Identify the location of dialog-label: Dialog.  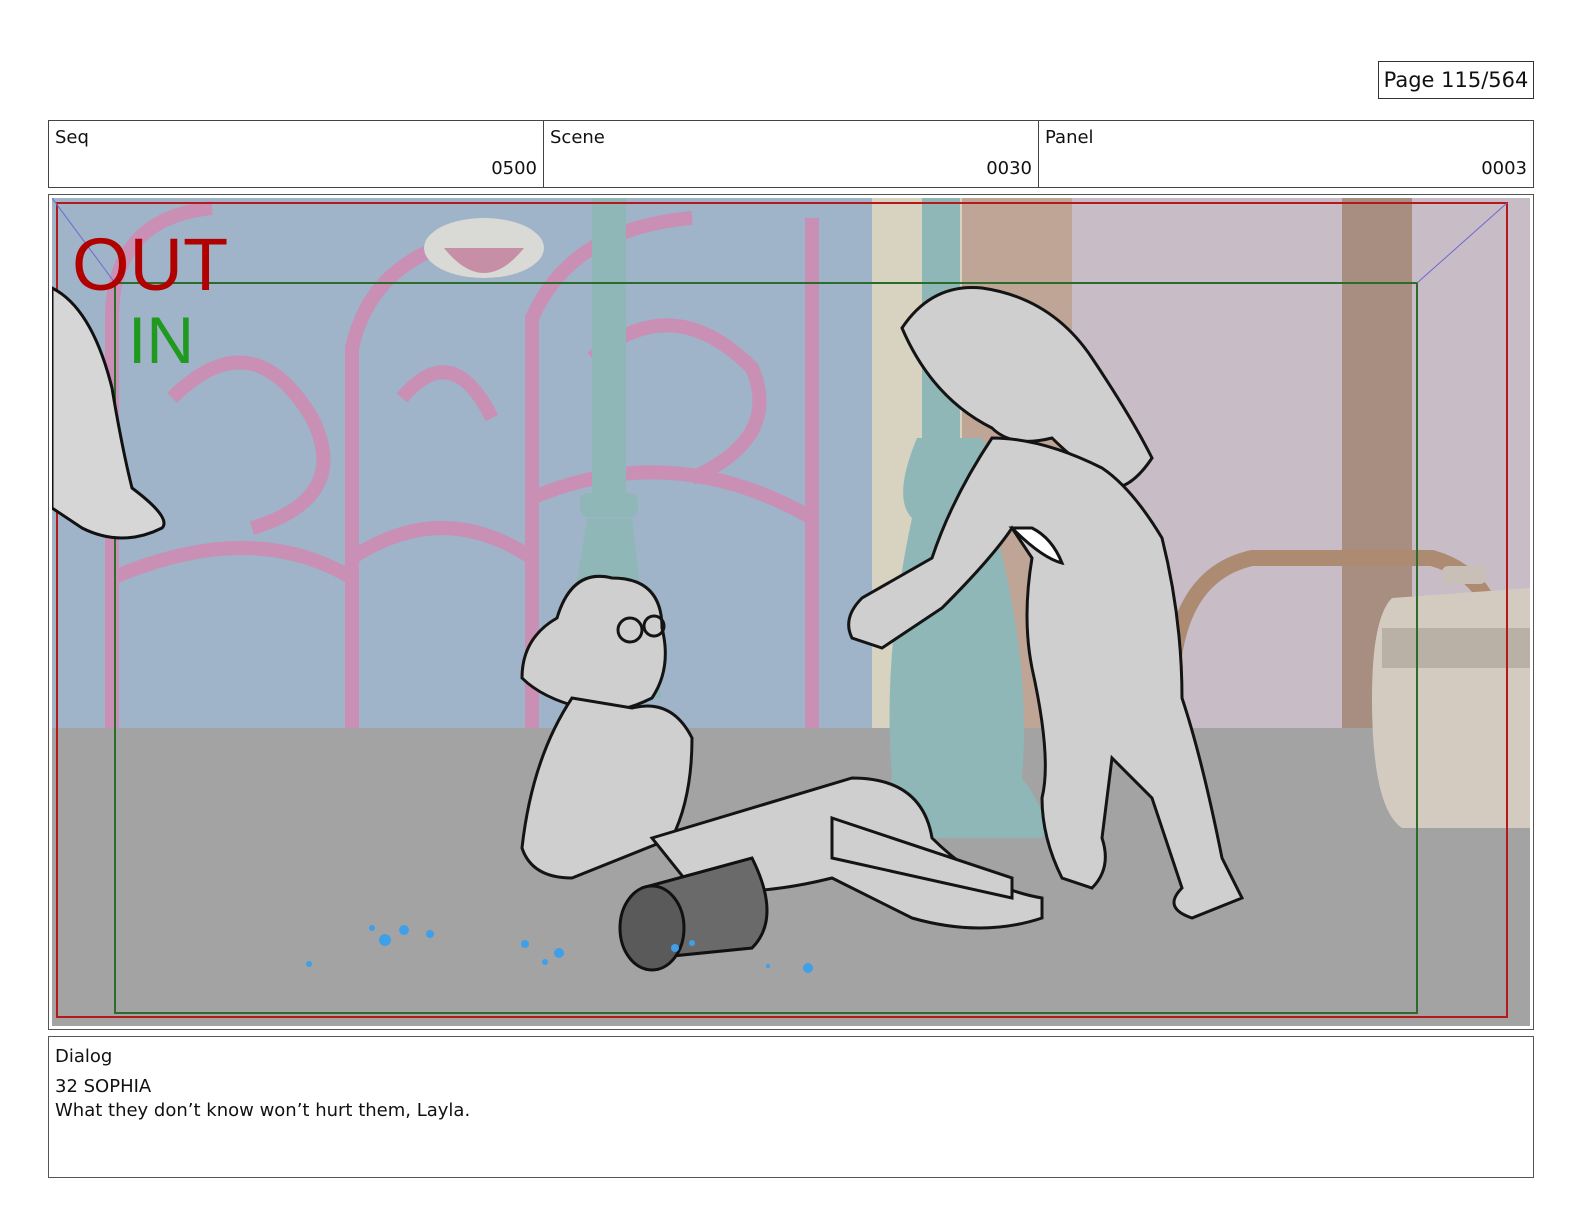
(84, 1056).